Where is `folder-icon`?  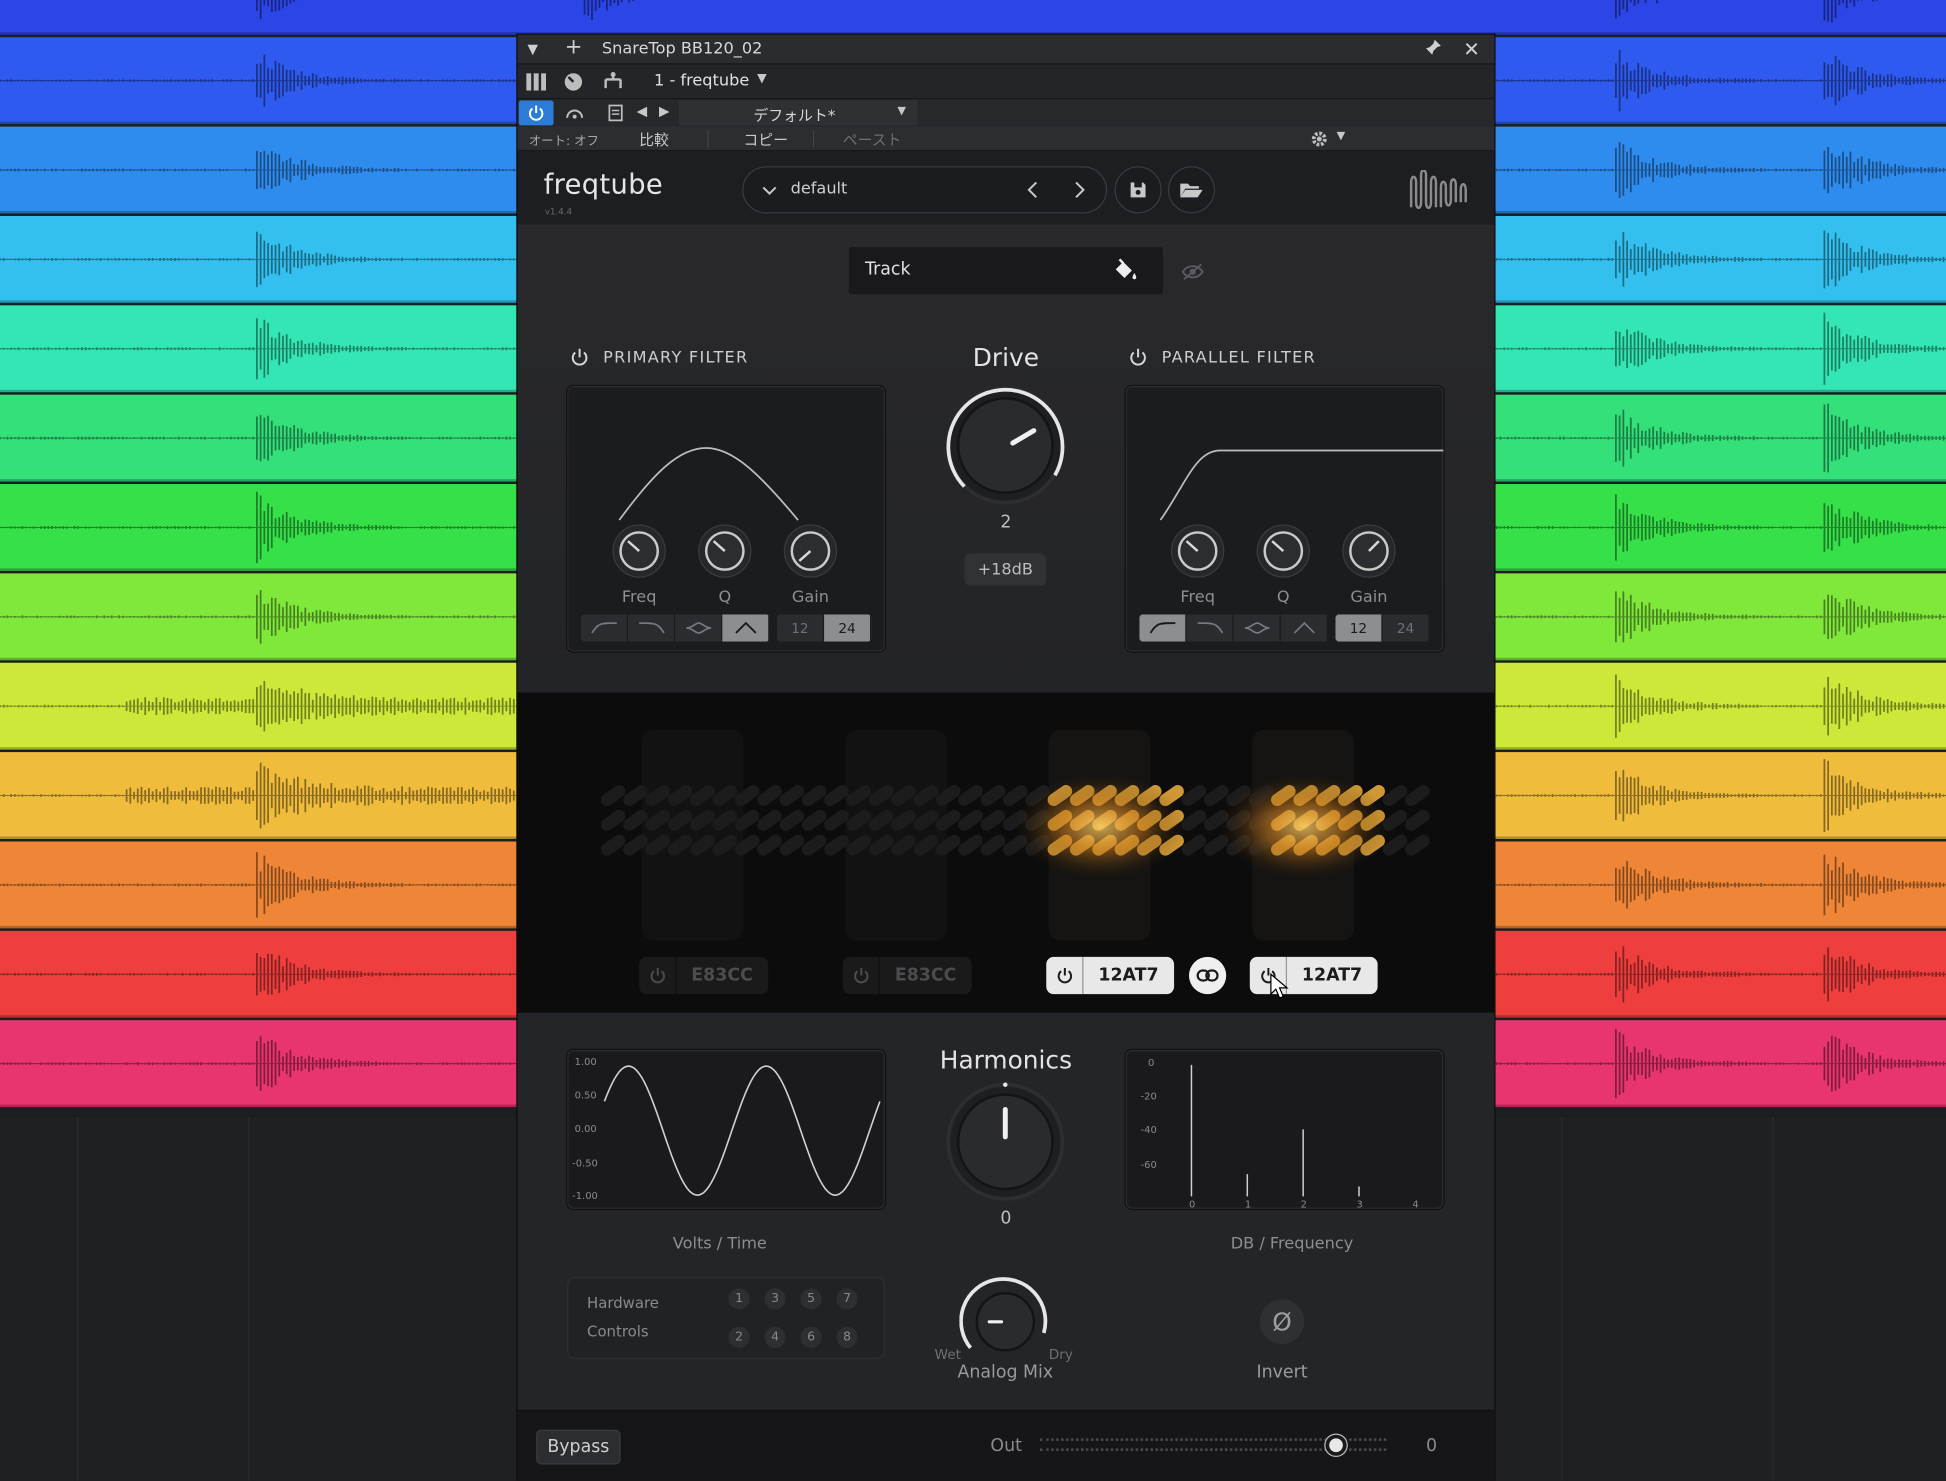
folder-icon is located at coordinates (1191, 190).